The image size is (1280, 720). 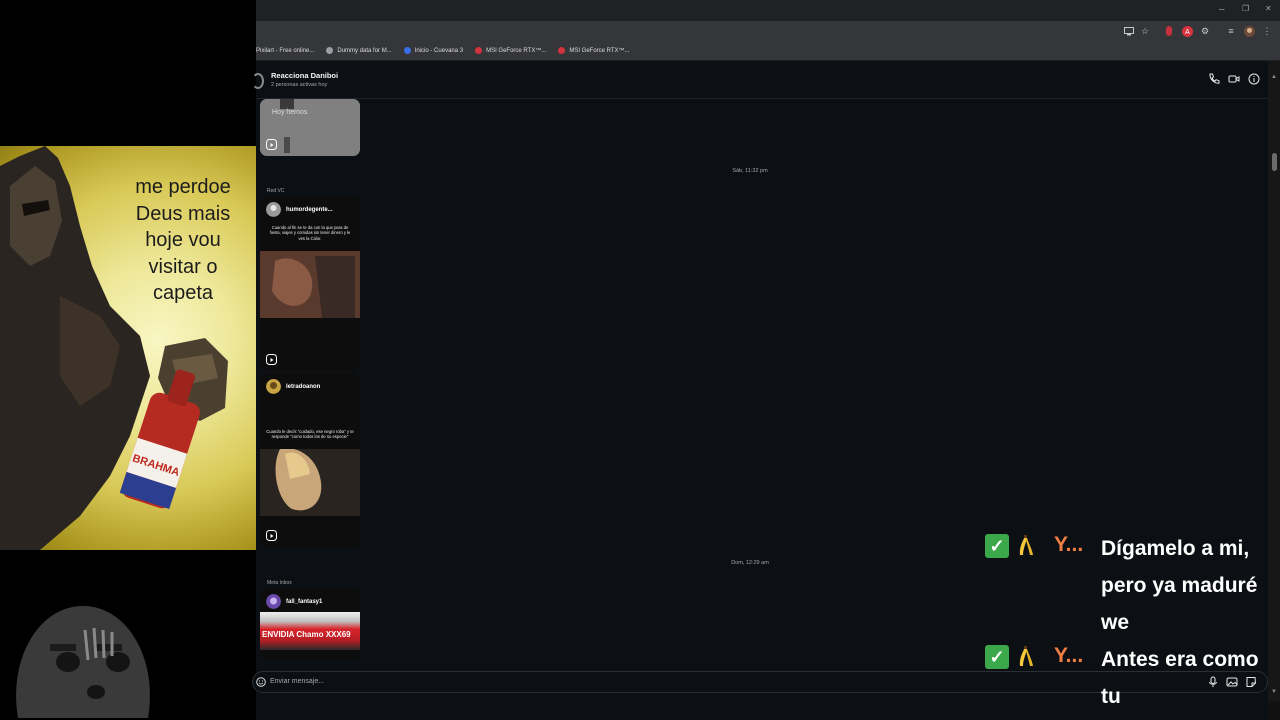 I want to click on extension-adblock-icon: A, so click(x=1187, y=31).